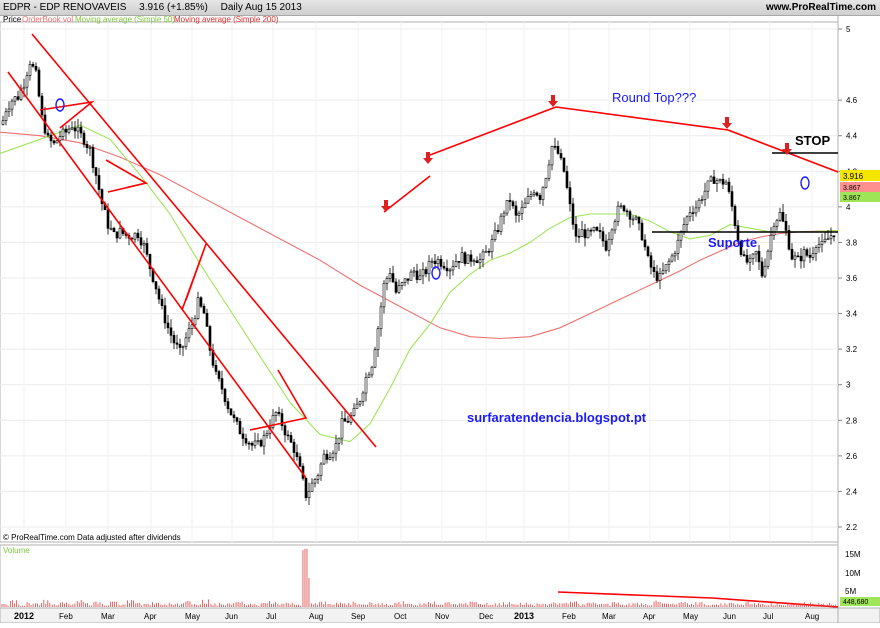  Describe the element at coordinates (853, 176) in the screenshot. I see `last-price-value: 3.916` at that location.